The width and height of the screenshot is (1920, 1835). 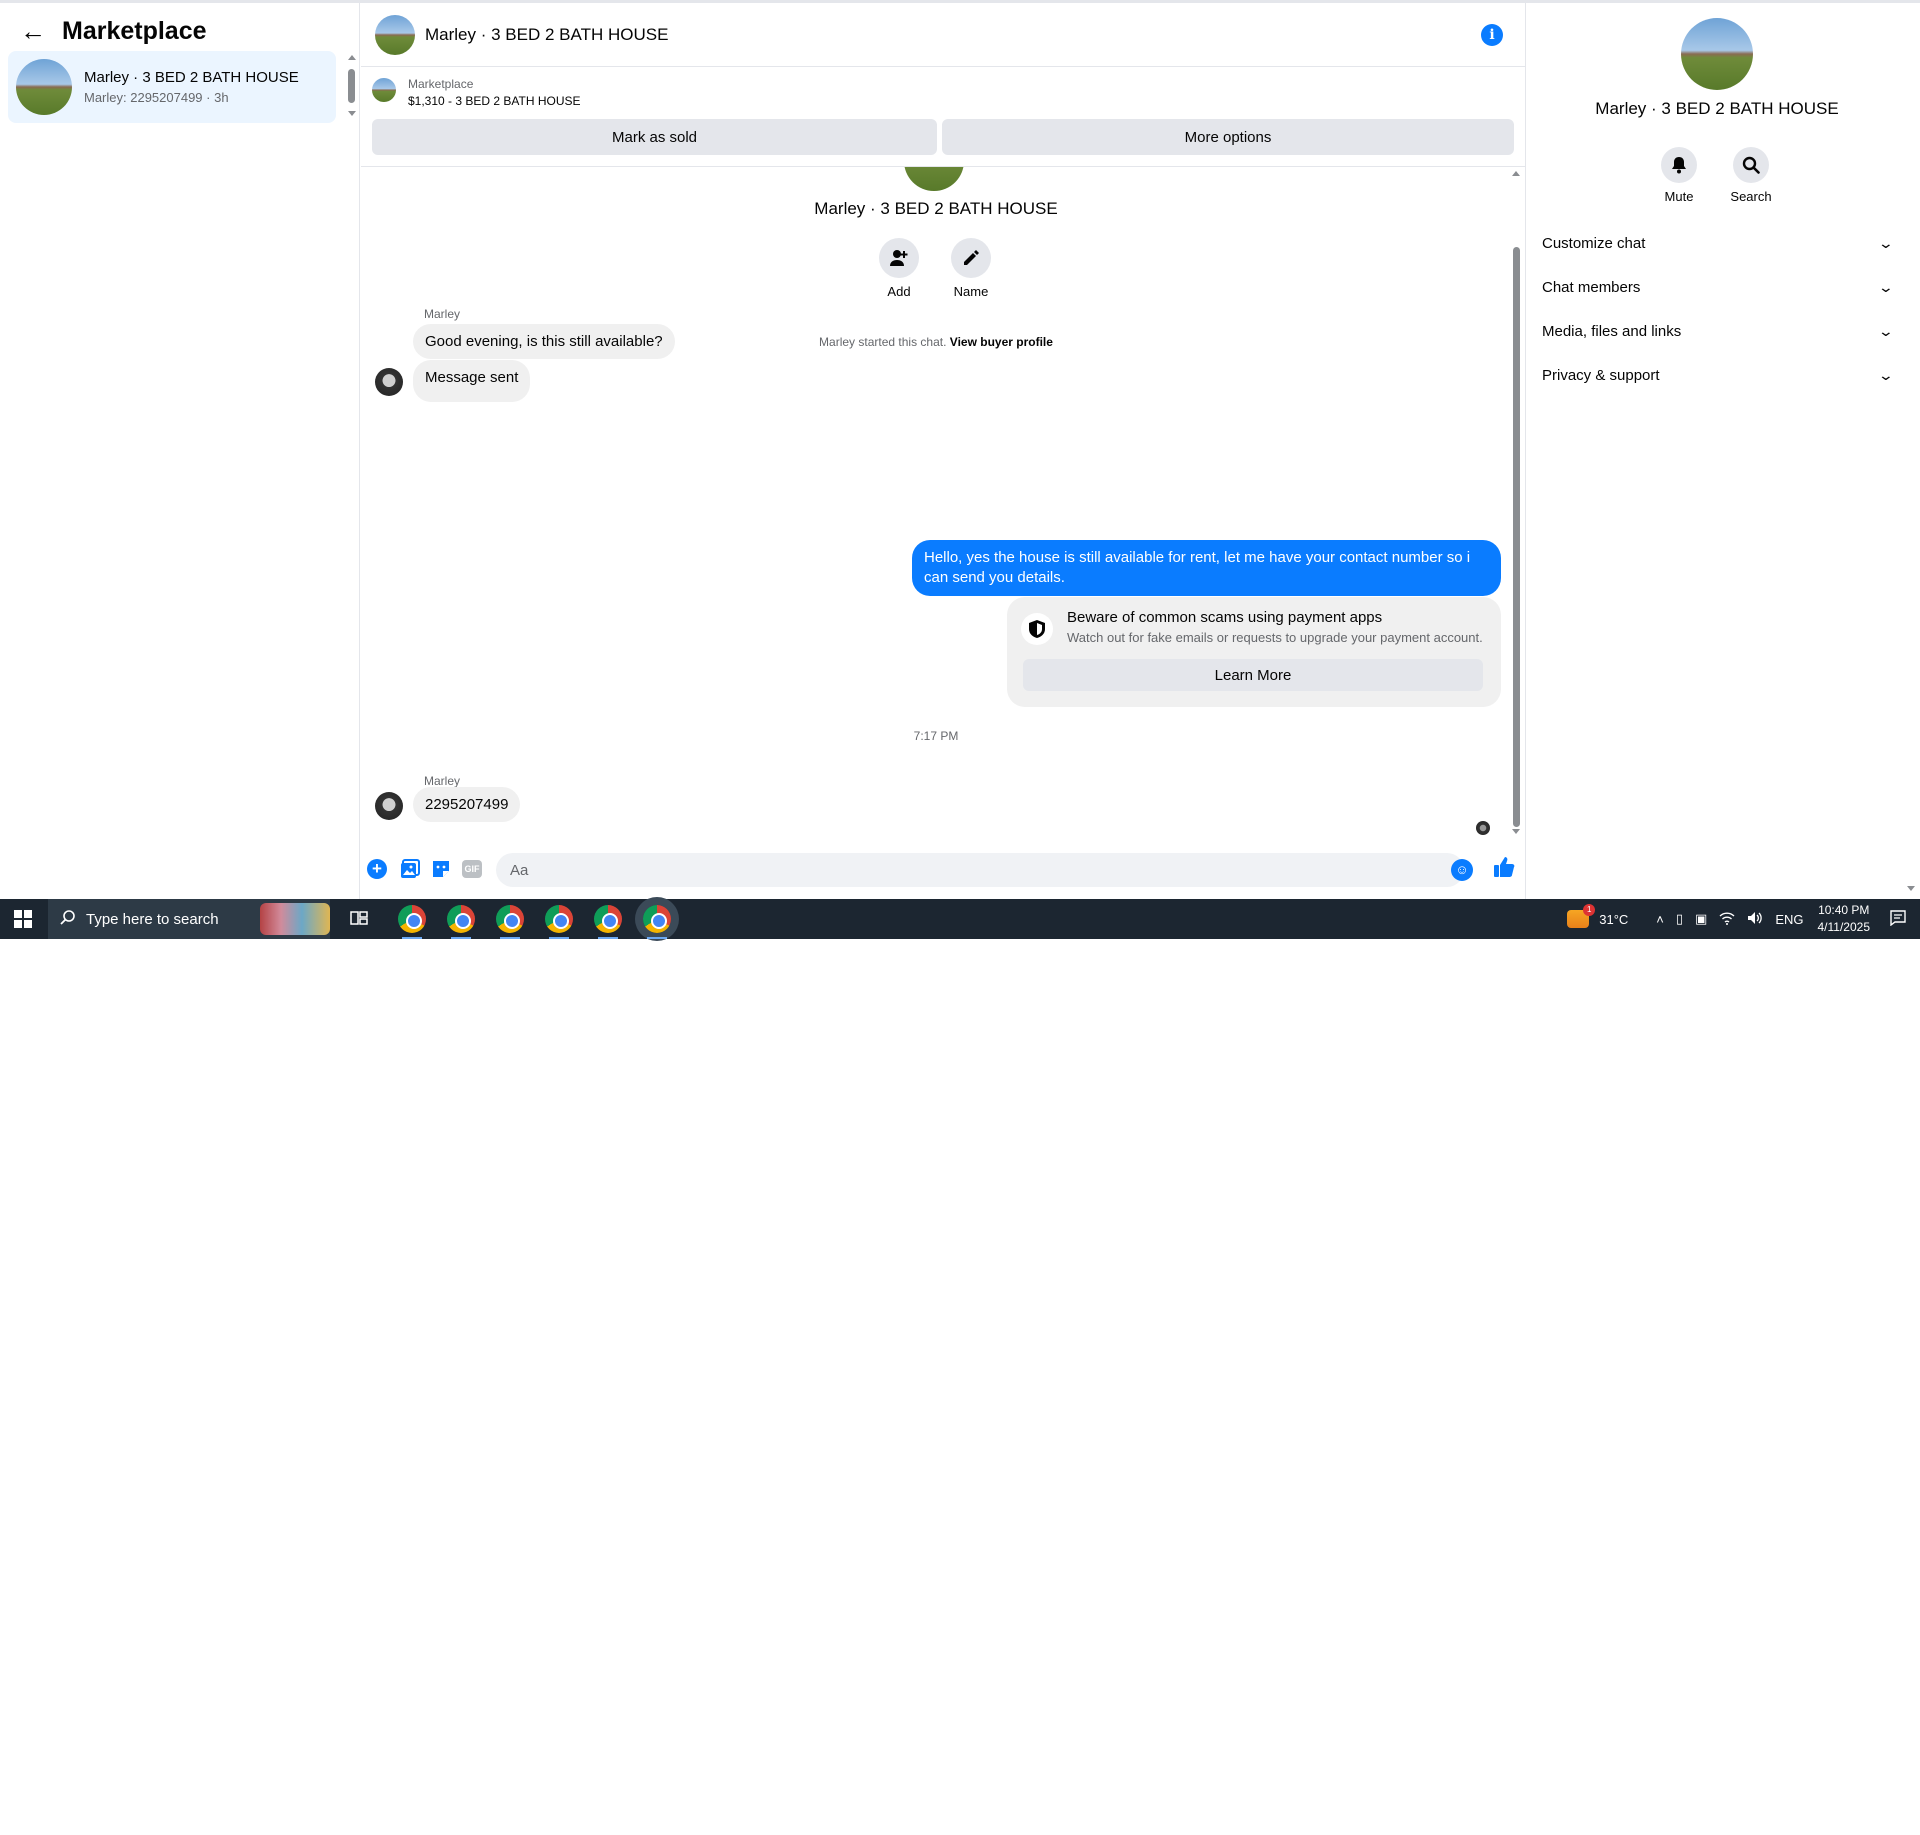 I want to click on learn-more-button: Learn More, so click(x=1253, y=675).